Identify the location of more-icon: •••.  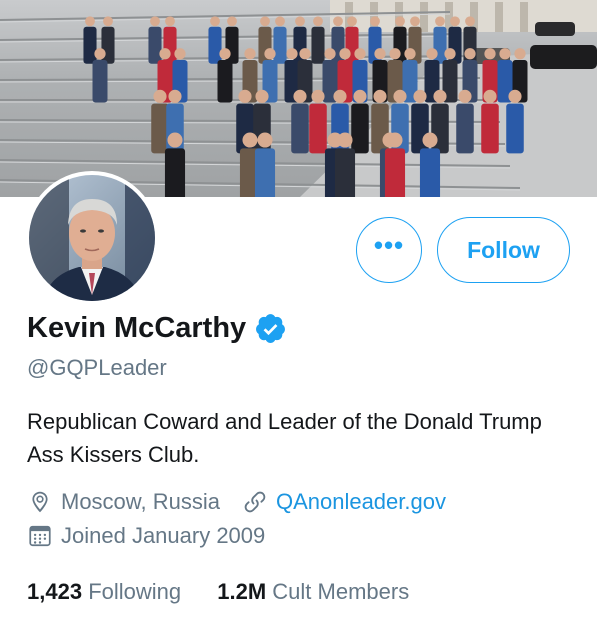
(389, 245).